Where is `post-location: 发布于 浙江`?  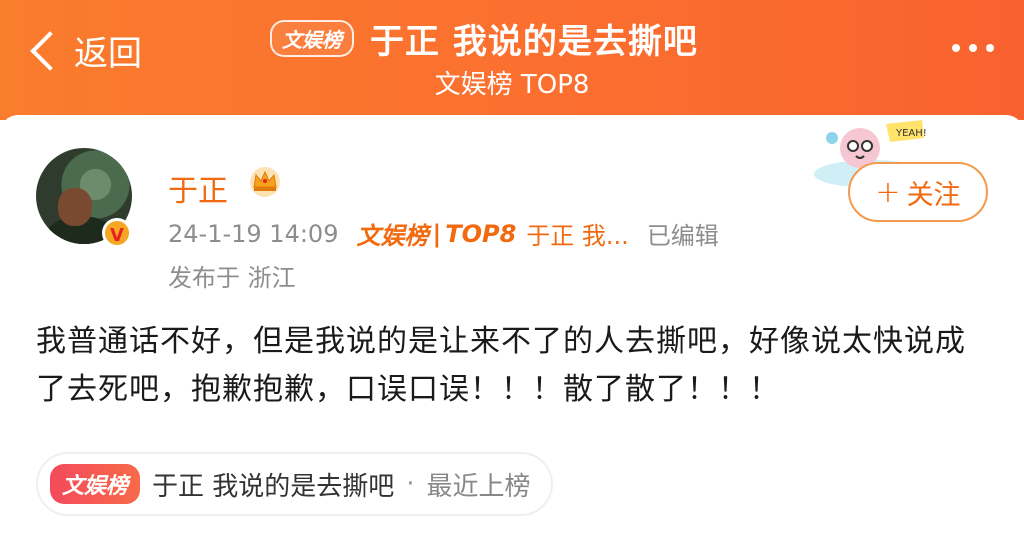
post-location: 发布于 浙江 is located at coordinates (232, 278).